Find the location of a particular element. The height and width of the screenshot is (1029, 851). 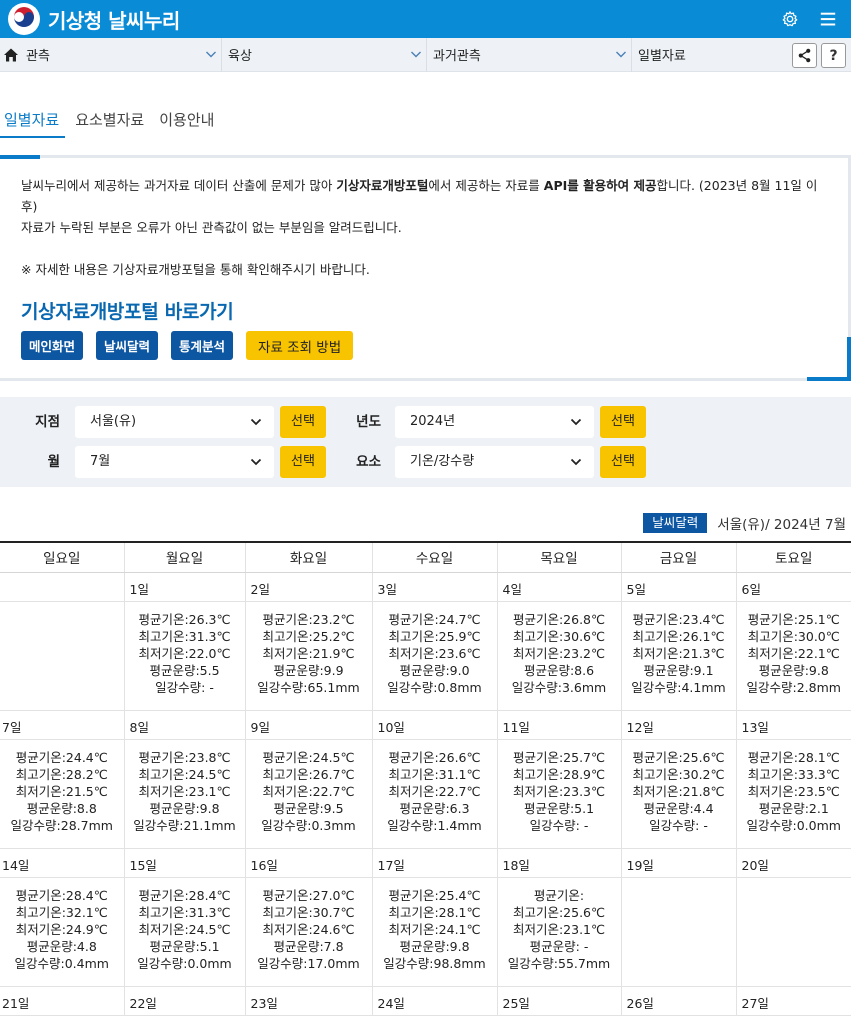

help-button: ? is located at coordinates (833, 55).